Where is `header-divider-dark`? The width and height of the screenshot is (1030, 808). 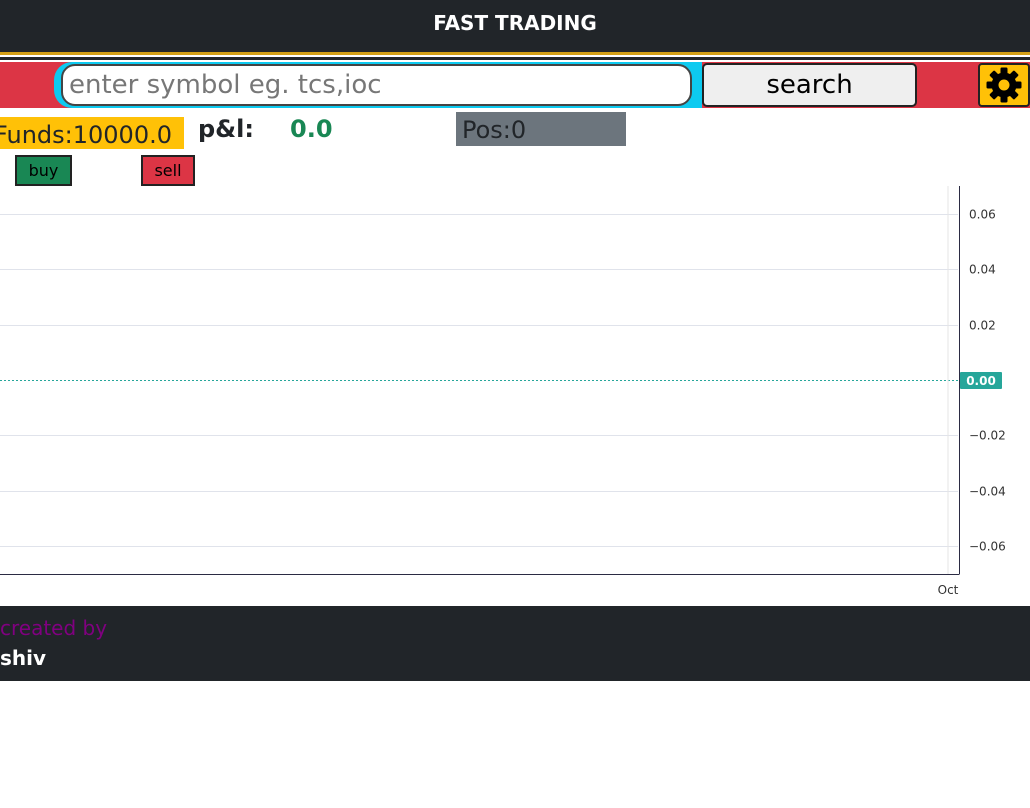
header-divider-dark is located at coordinates (515, 58).